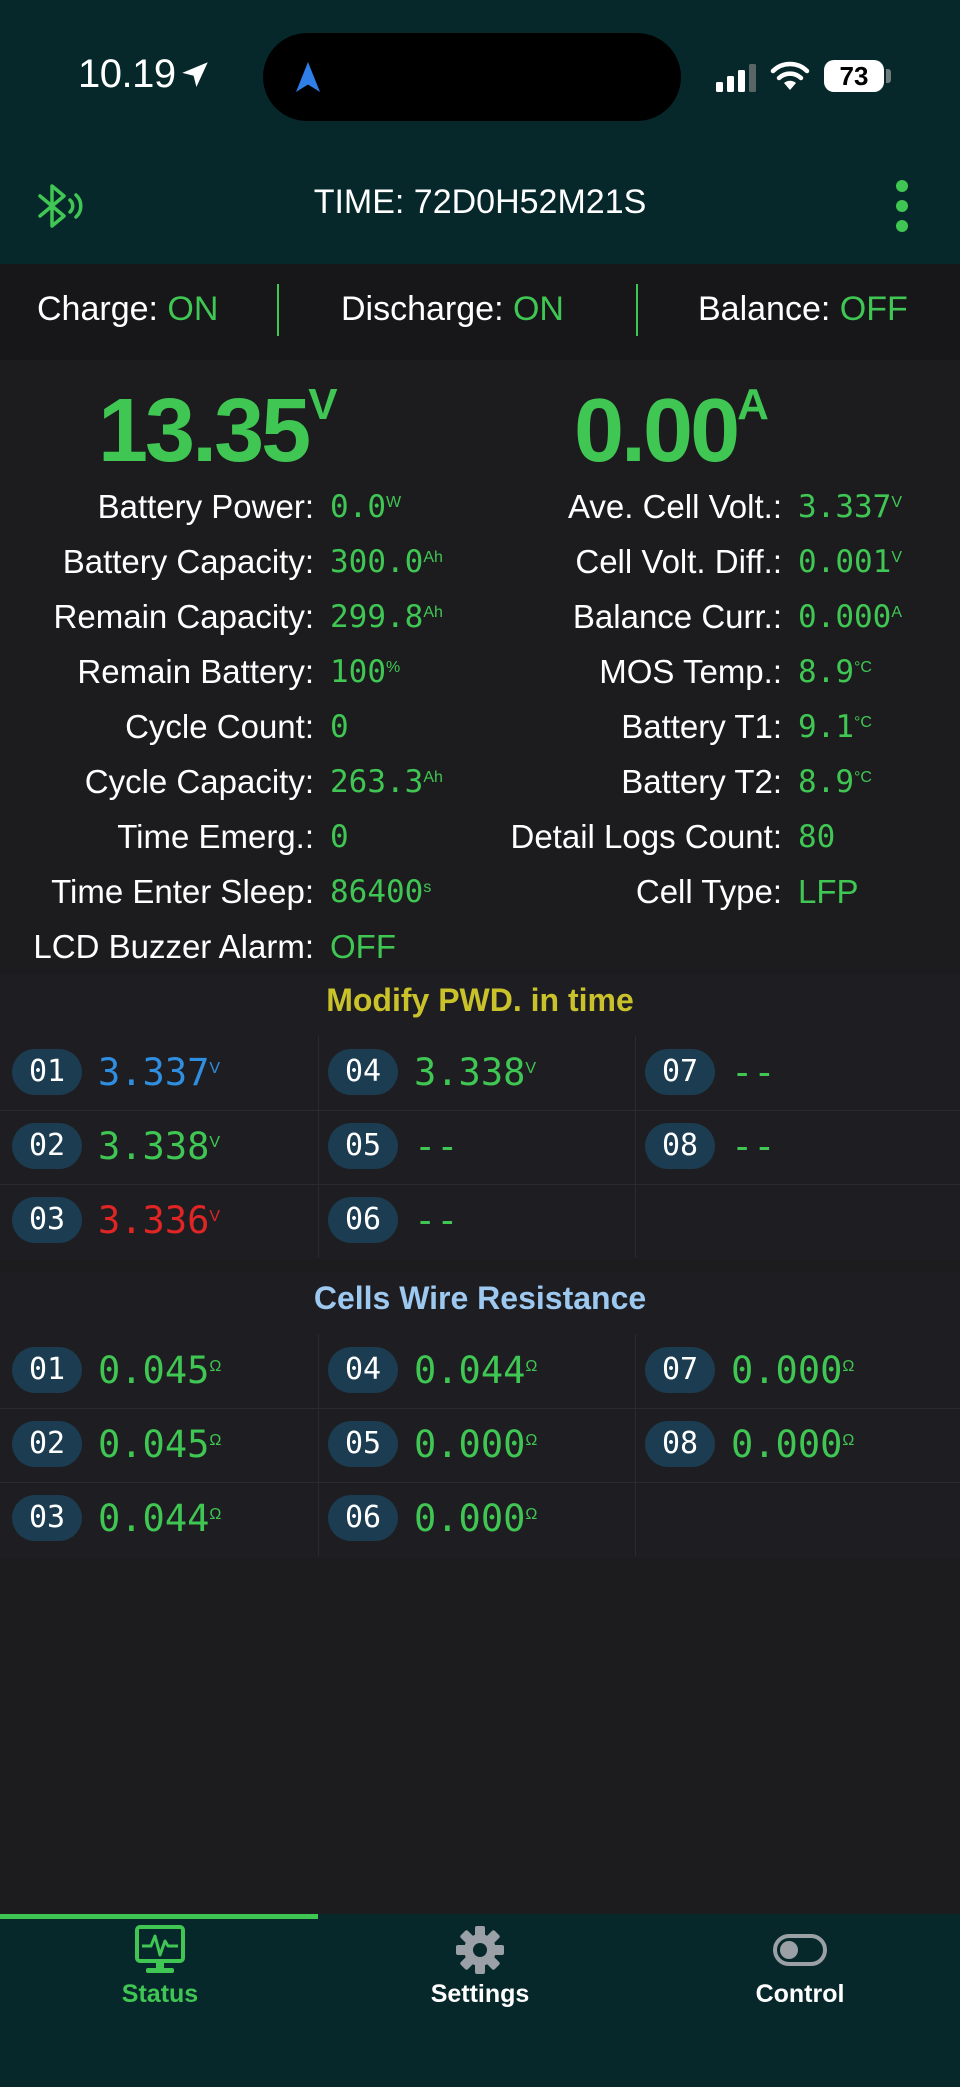 The height and width of the screenshot is (2087, 960). I want to click on right-metric-value: 0.000A, so click(850, 617).